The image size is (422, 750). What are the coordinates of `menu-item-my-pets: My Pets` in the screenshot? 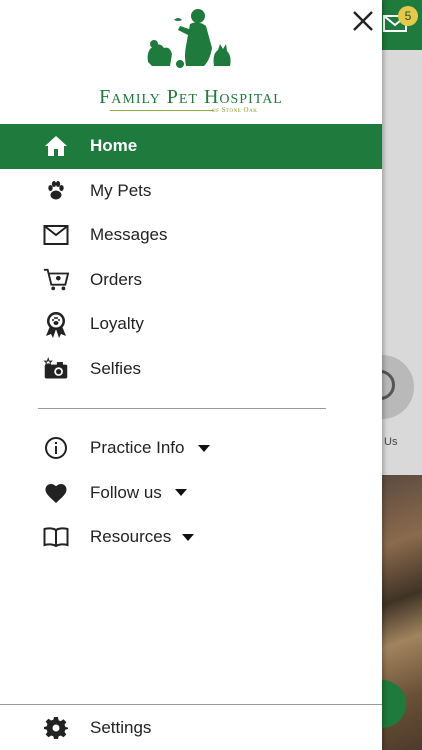 It's located at (191, 191).